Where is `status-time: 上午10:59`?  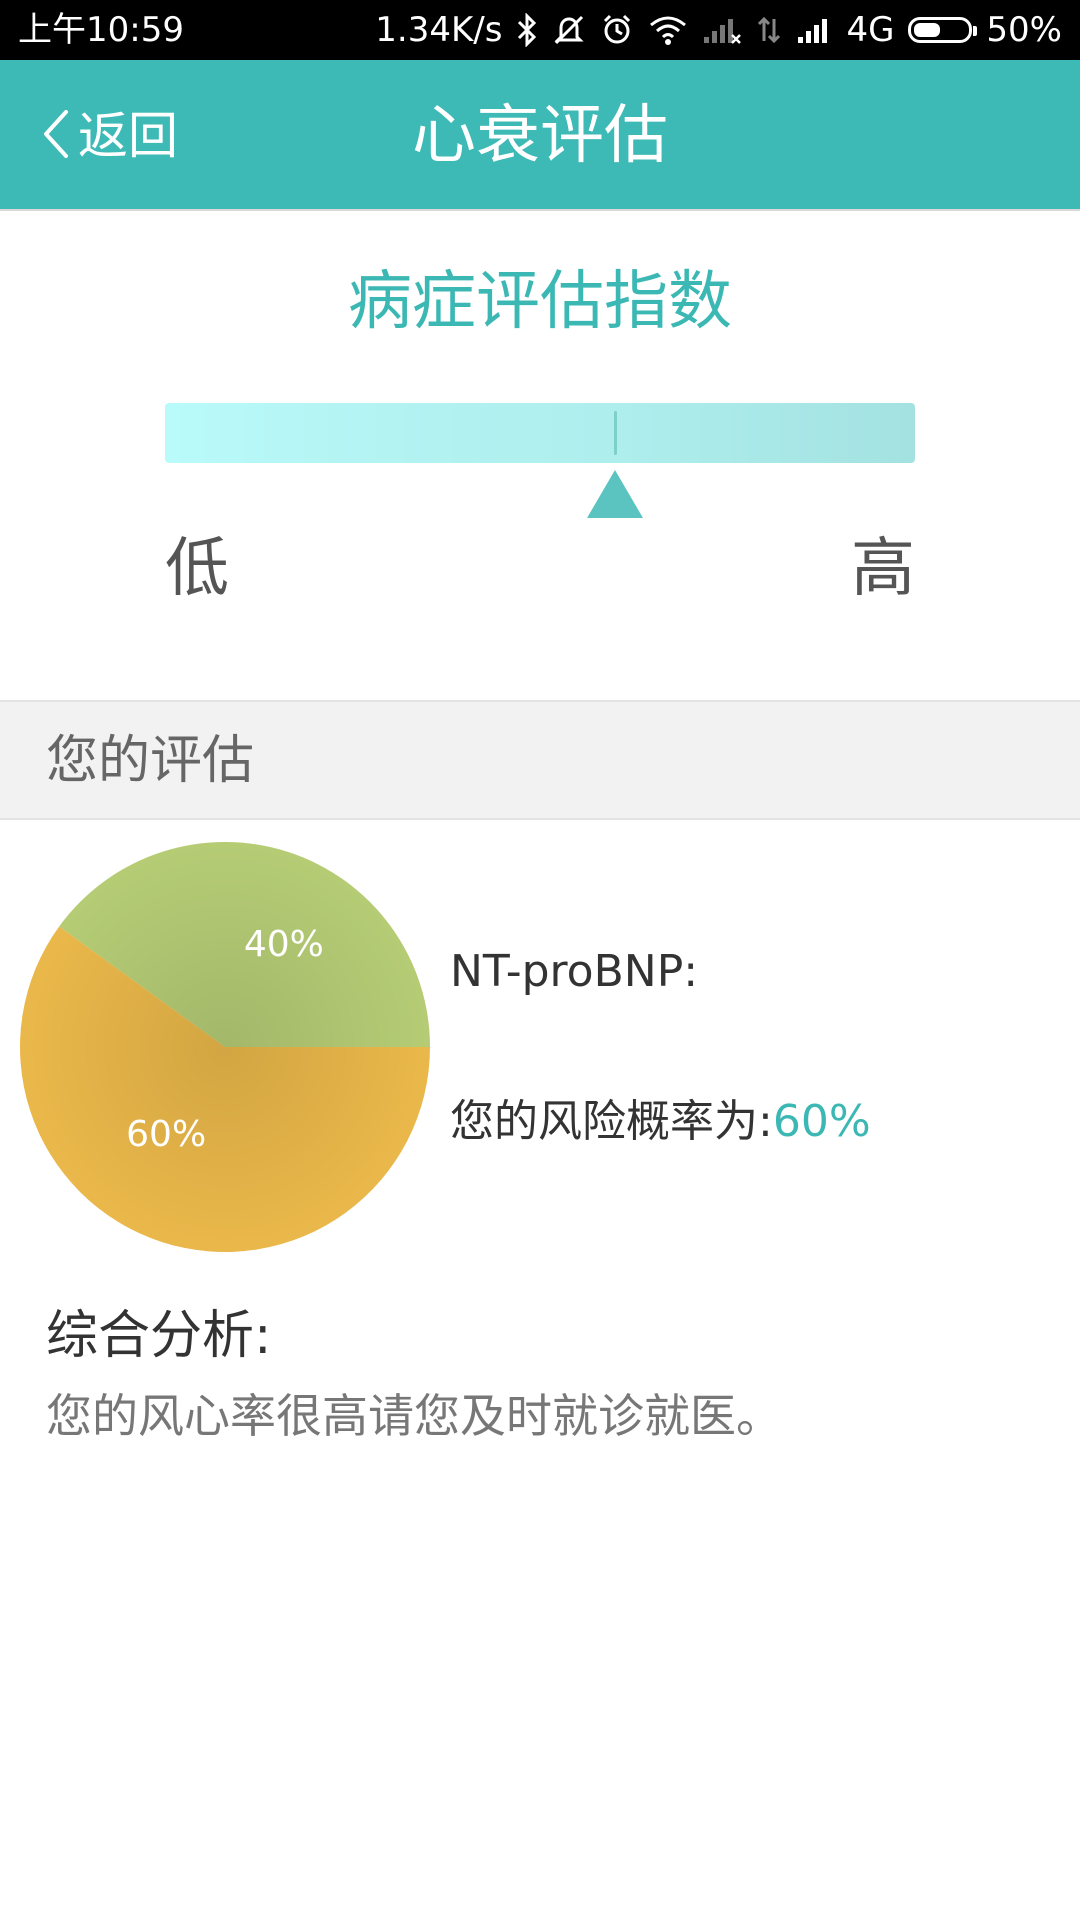 status-time: 上午10:59 is located at coordinates (101, 30).